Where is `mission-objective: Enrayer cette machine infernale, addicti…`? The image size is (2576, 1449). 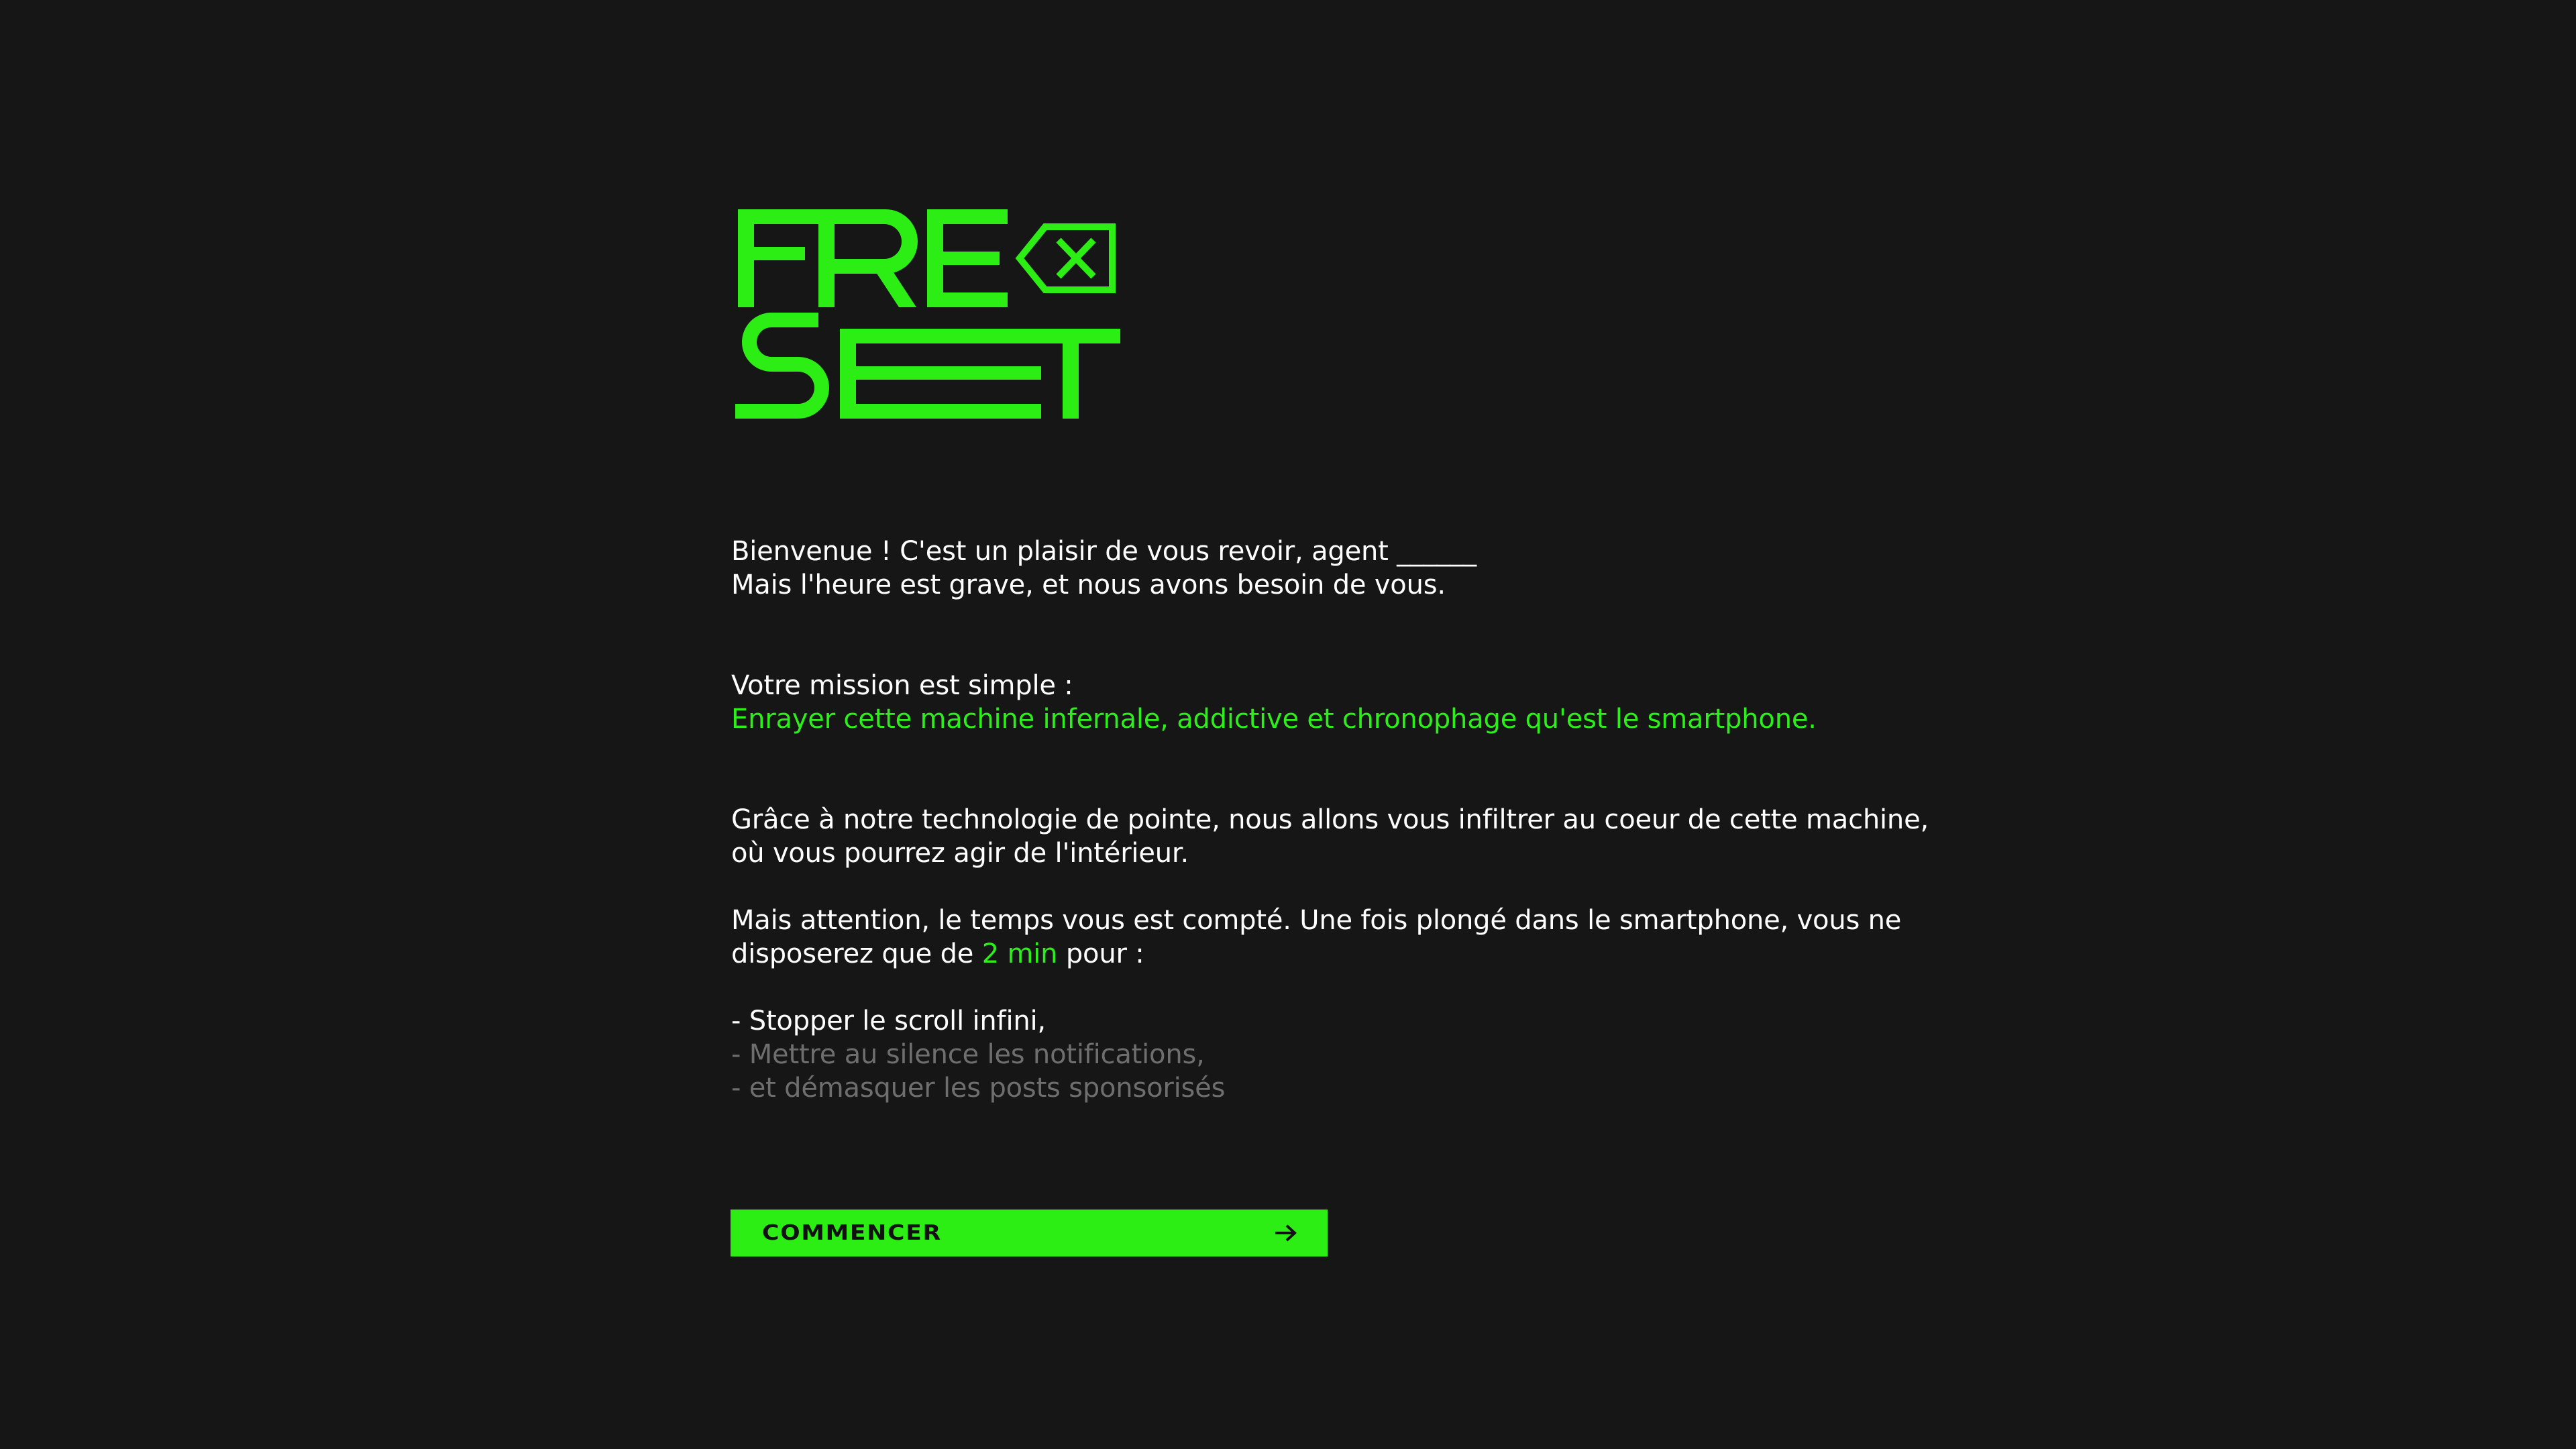
mission-objective: Enrayer cette machine infernale, addicti… is located at coordinates (1274, 719).